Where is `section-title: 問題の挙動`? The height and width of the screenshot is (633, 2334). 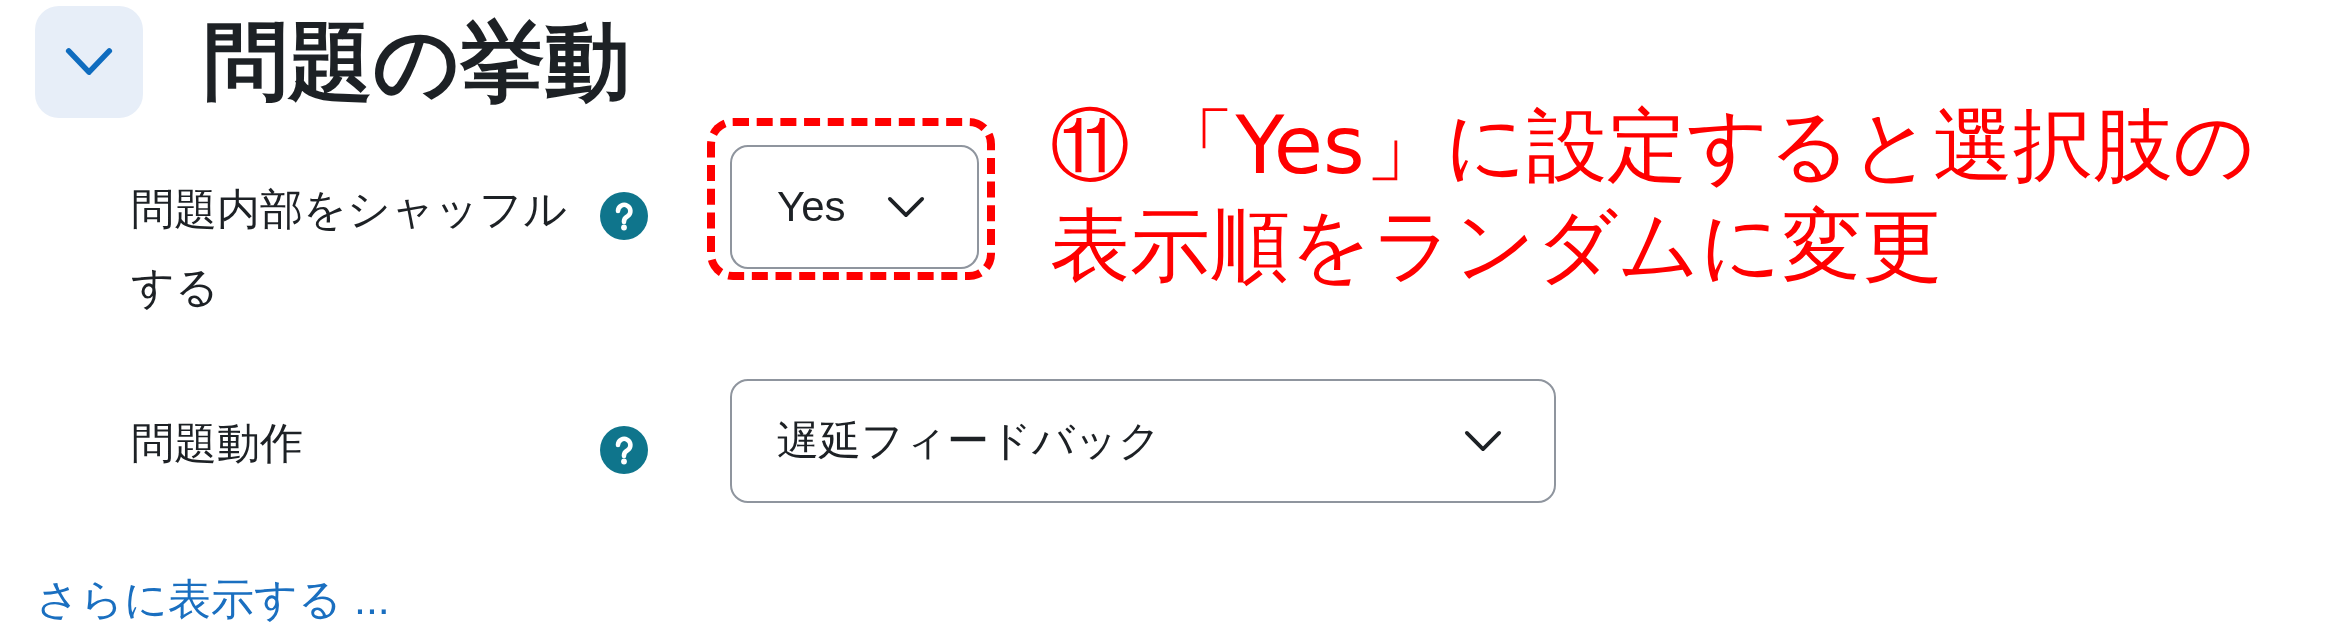
section-title: 問題の挙動 is located at coordinates (416, 62).